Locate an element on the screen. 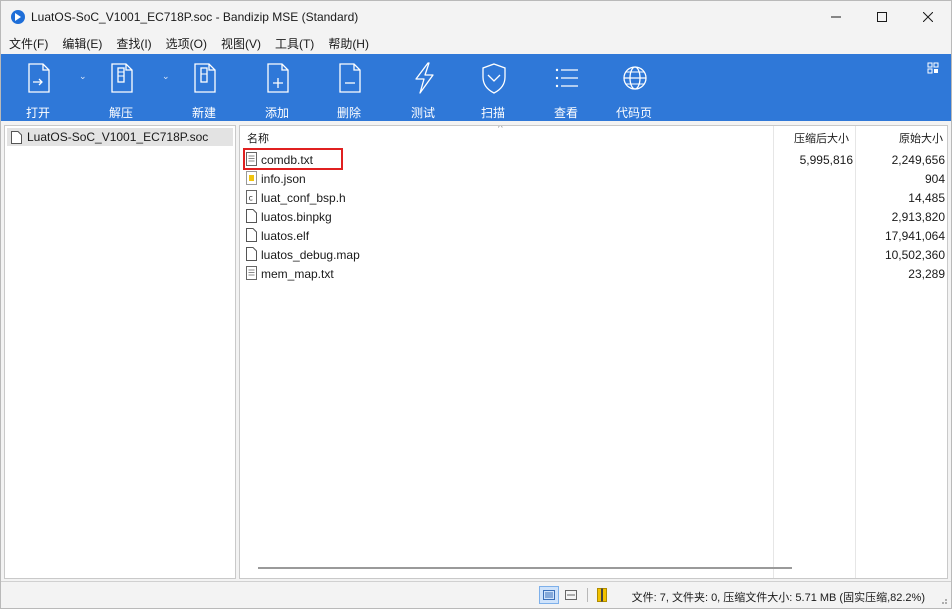  file-row: c luat_conf_bsp.h 14,485 is located at coordinates (593, 197).